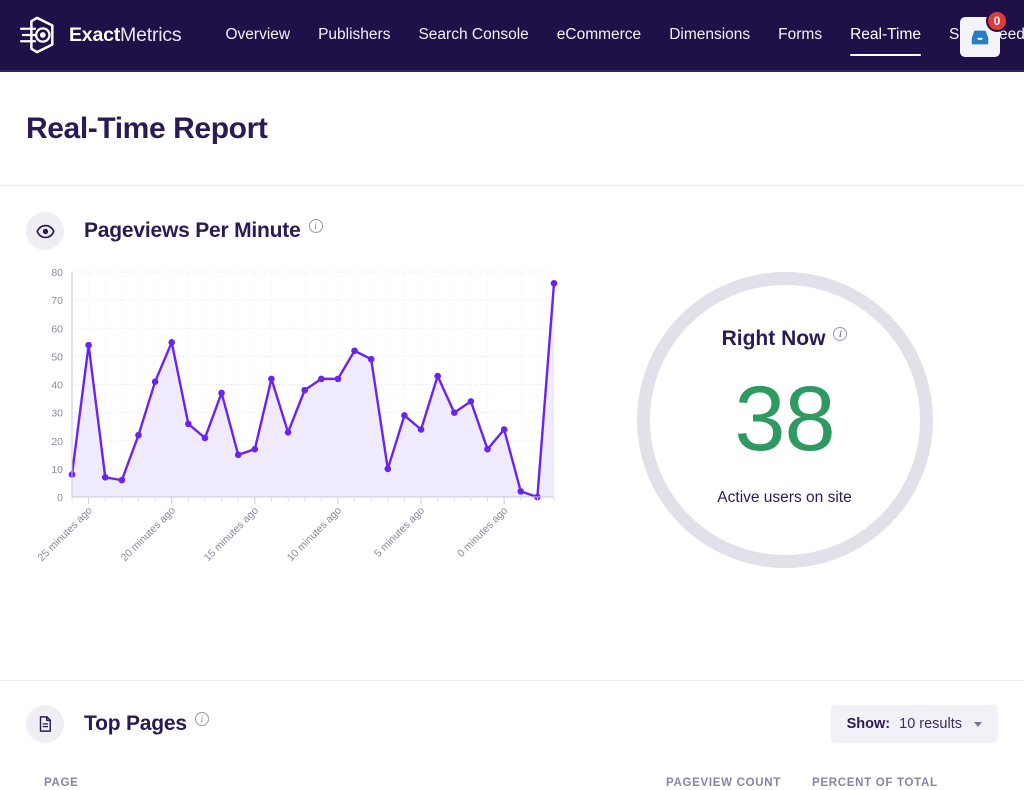 This screenshot has width=1024, height=790. Describe the element at coordinates (980, 37) in the screenshot. I see `inbox-tray-icon` at that location.